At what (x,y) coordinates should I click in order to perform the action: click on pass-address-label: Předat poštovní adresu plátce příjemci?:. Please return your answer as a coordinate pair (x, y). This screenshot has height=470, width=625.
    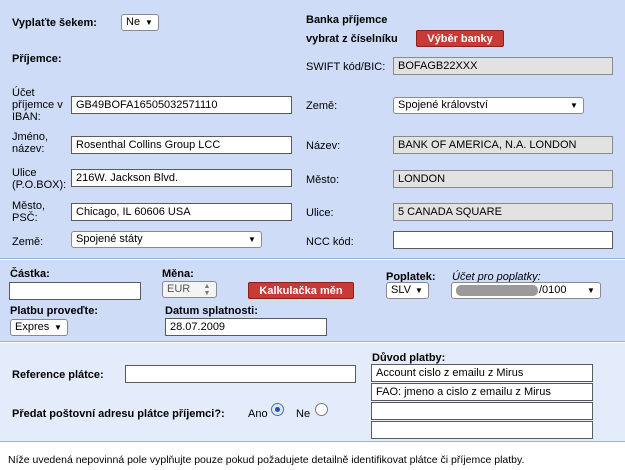
    Looking at the image, I should click on (118, 414).